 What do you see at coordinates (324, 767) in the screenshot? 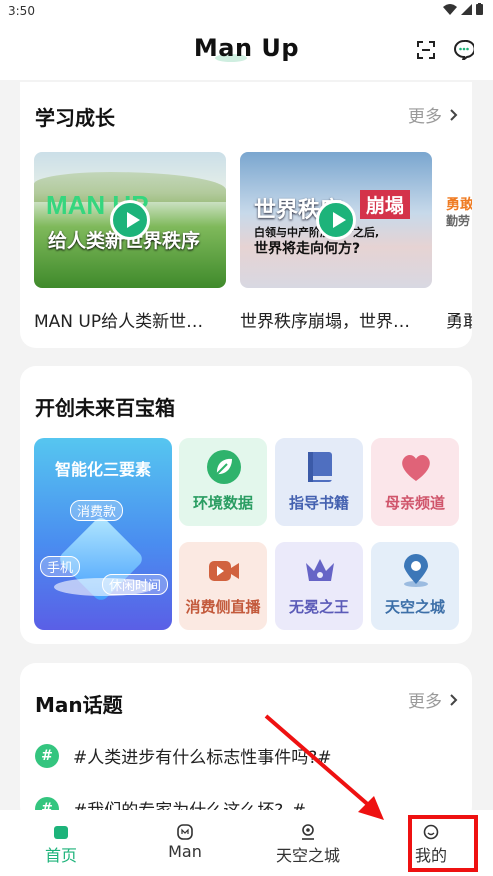
I see `annotation-arrow` at bounding box center [324, 767].